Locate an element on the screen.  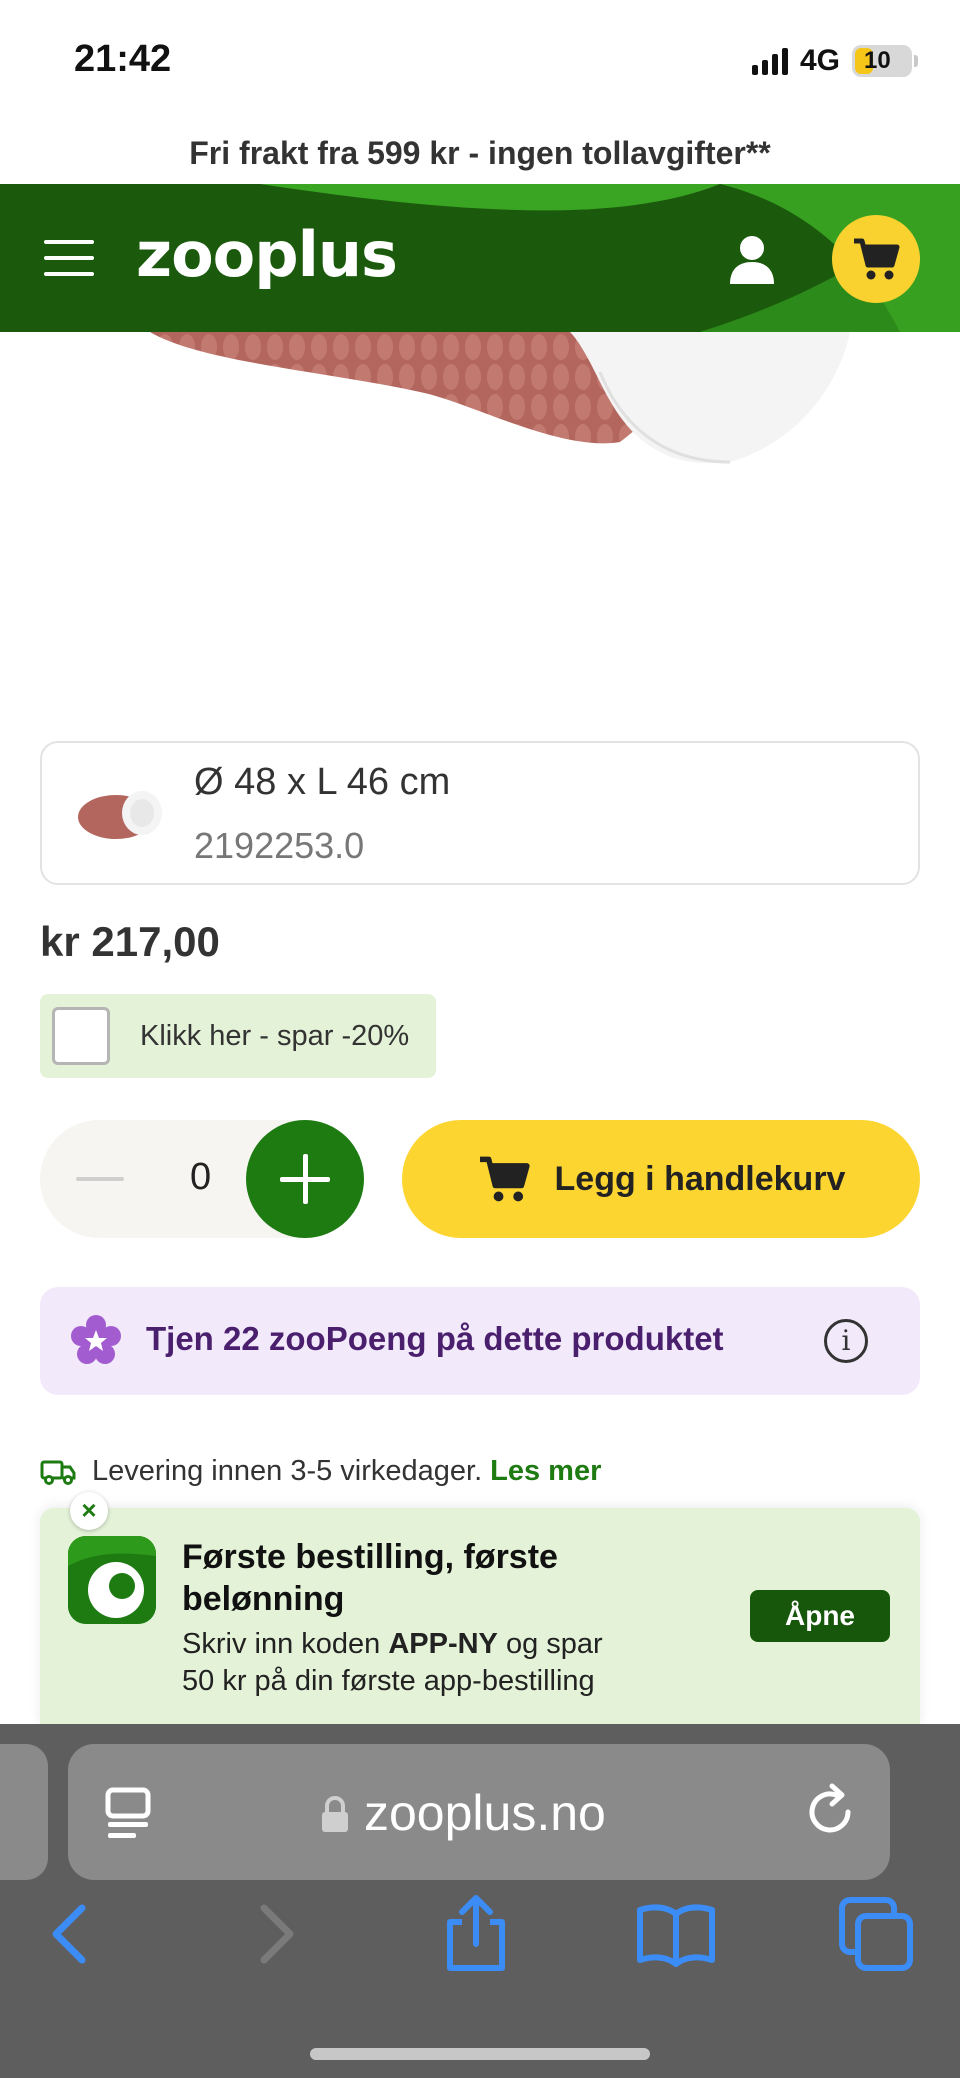
site-header: zooplus is located at coordinates (480, 258).